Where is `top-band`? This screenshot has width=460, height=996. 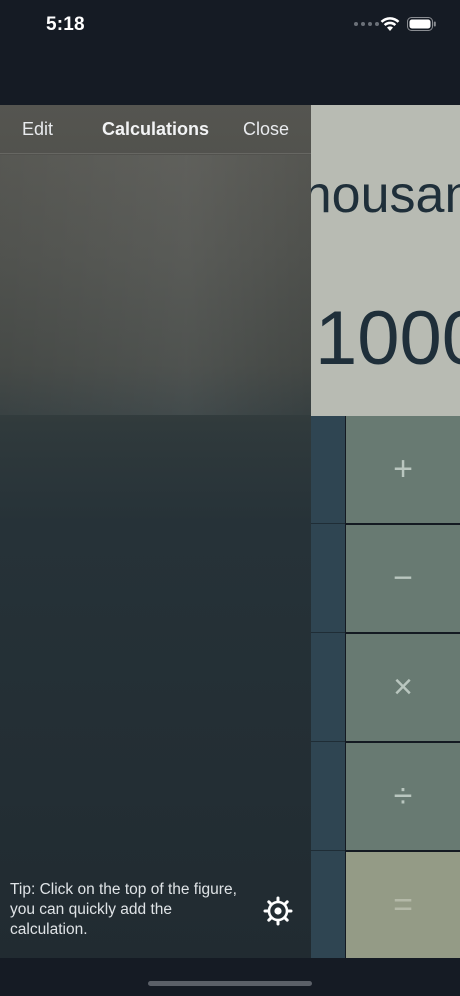 top-band is located at coordinates (230, 78).